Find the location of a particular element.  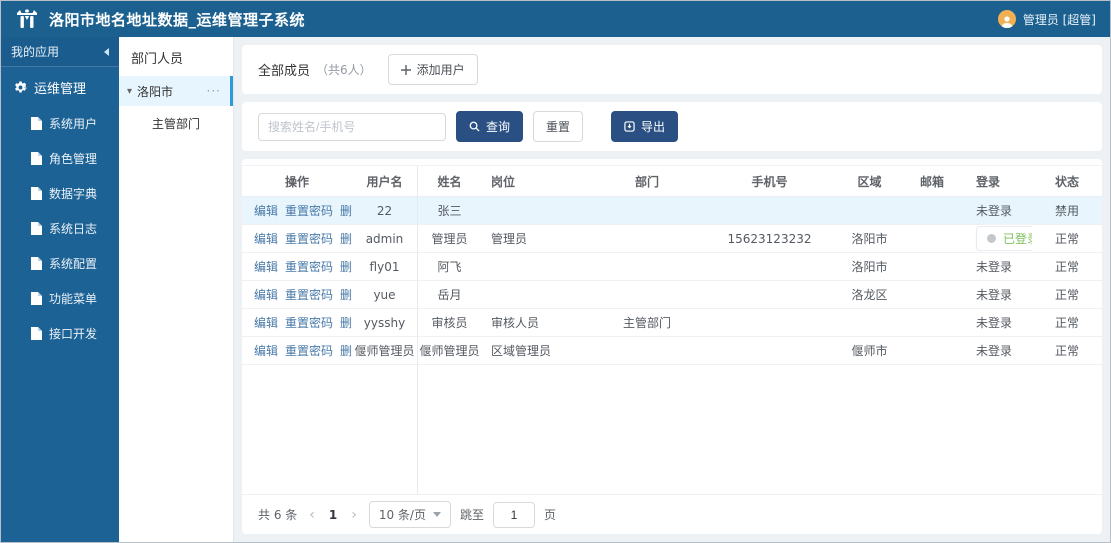

cell-position: 管理员 is located at coordinates (509, 239).